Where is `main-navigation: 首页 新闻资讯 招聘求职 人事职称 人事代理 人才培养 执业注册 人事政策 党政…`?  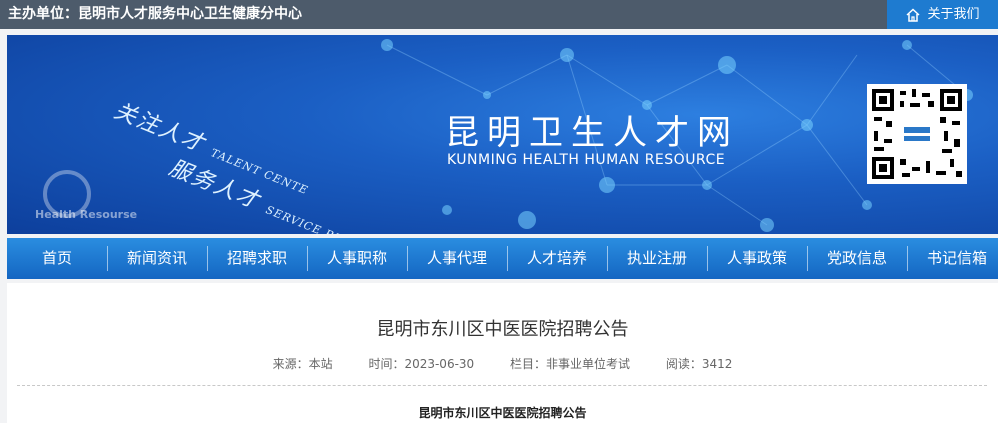 main-navigation: 首页 新闻资讯 招聘求职 人事职称 人事代理 人才培养 执业注册 人事政策 党政… is located at coordinates (502, 258).